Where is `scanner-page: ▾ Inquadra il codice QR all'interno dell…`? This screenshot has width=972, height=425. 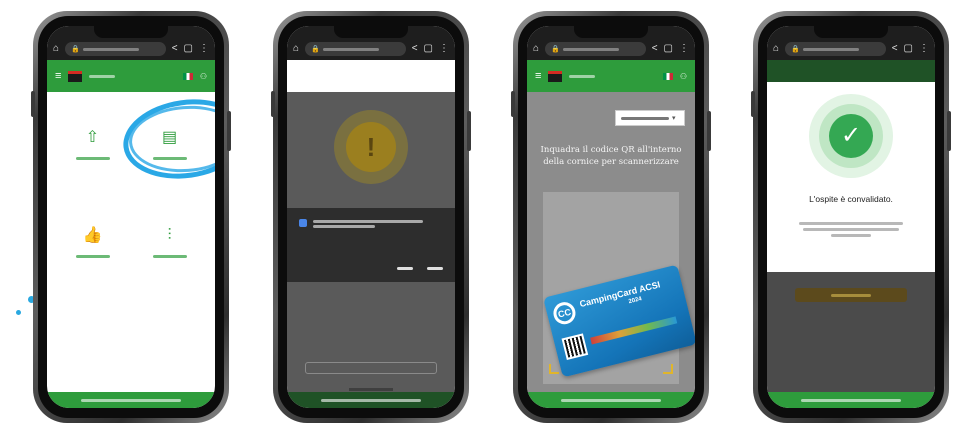
scanner-page: ▾ Inquadra il codice QR all'interno dell… is located at coordinates (611, 242).